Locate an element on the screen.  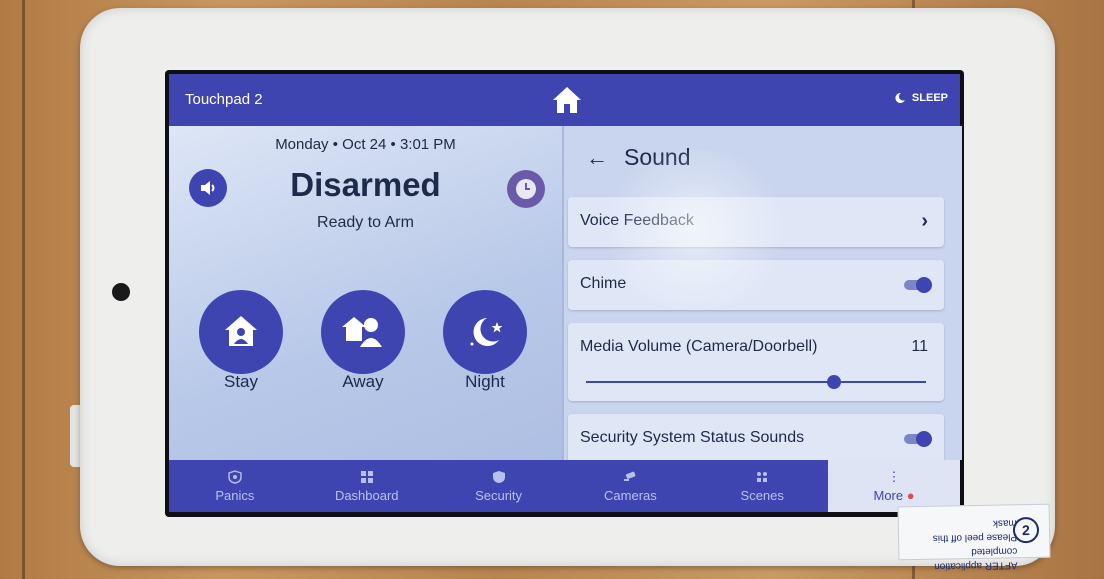
voice-feedback-row: Voice Feedback › is located at coordinates (756, 222).